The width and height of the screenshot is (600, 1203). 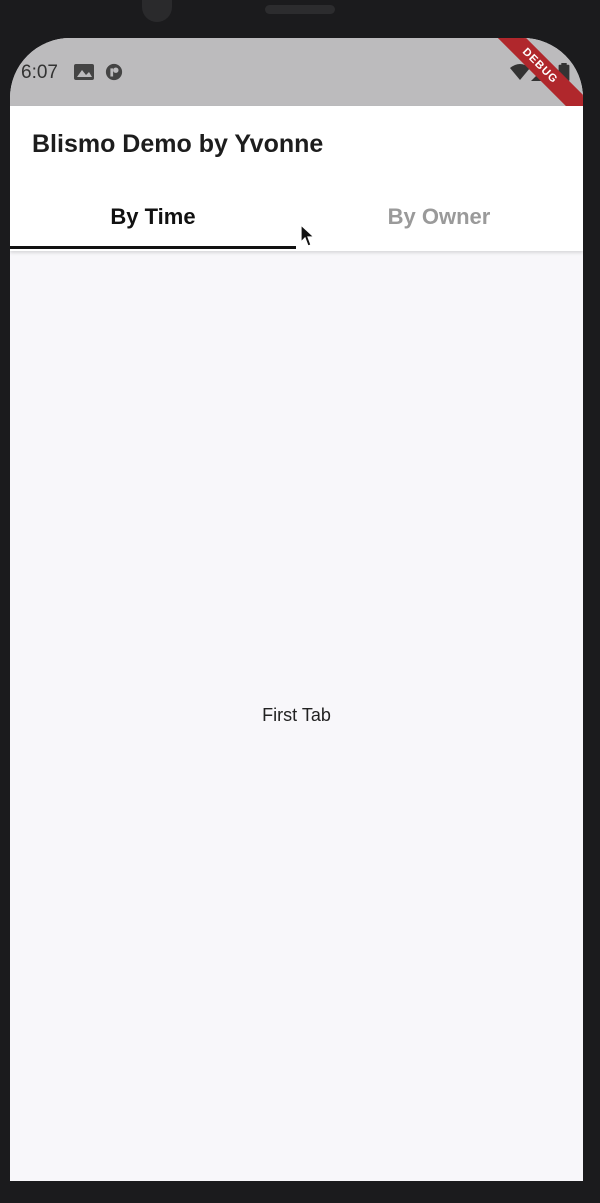 I want to click on mouse-cursor-icon, so click(x=308, y=235).